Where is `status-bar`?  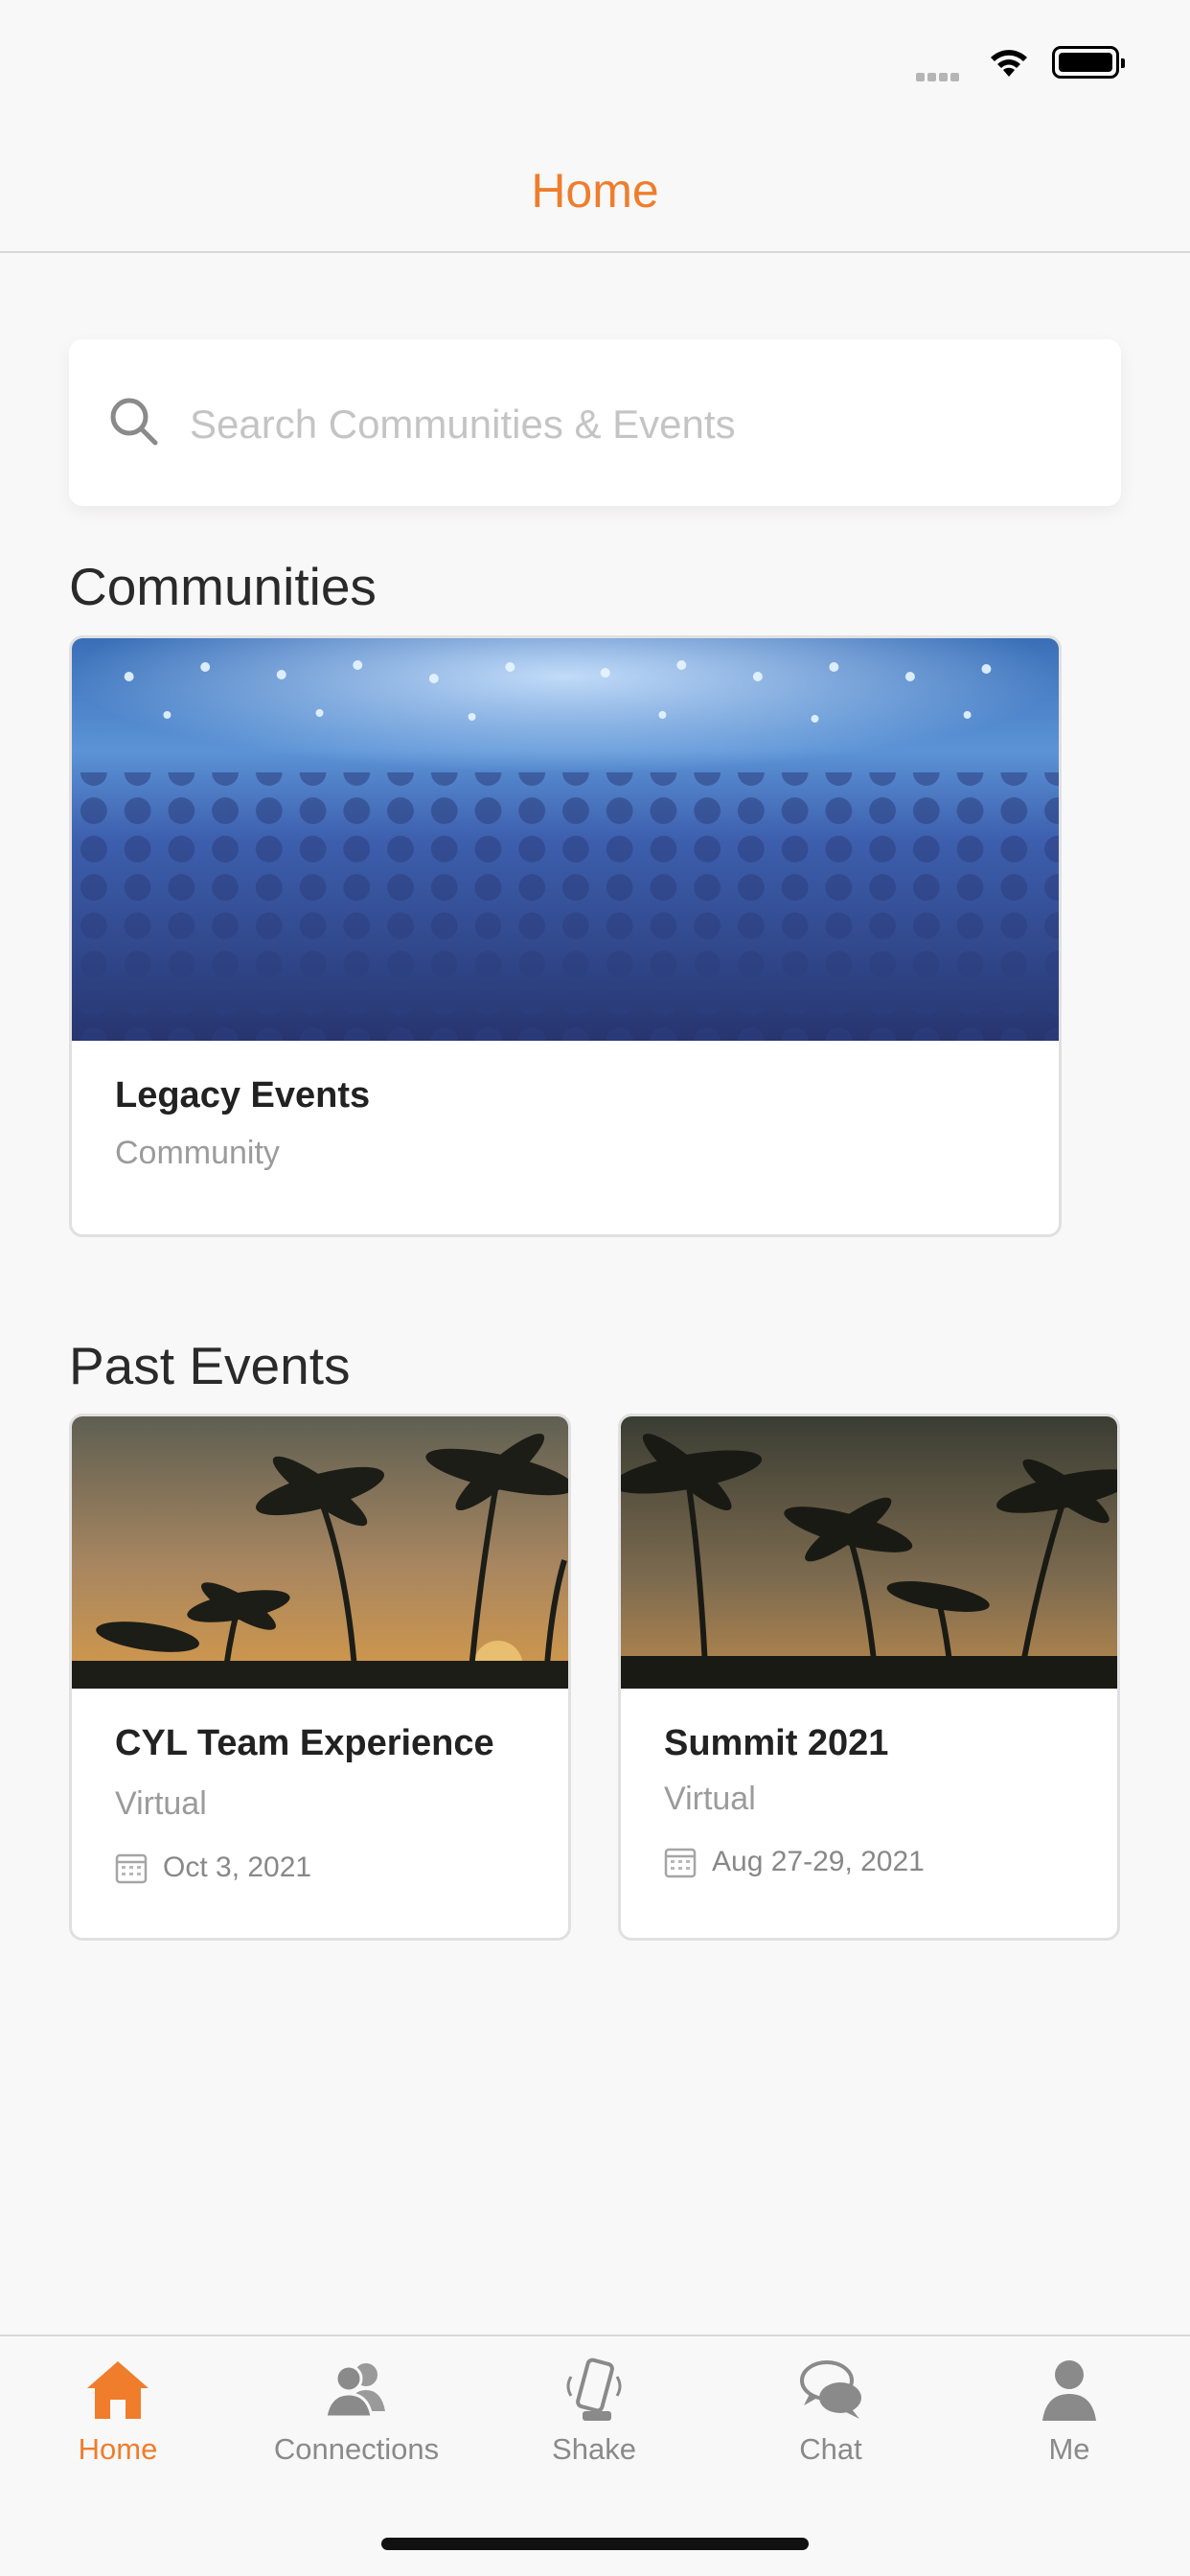
status-bar is located at coordinates (595, 63).